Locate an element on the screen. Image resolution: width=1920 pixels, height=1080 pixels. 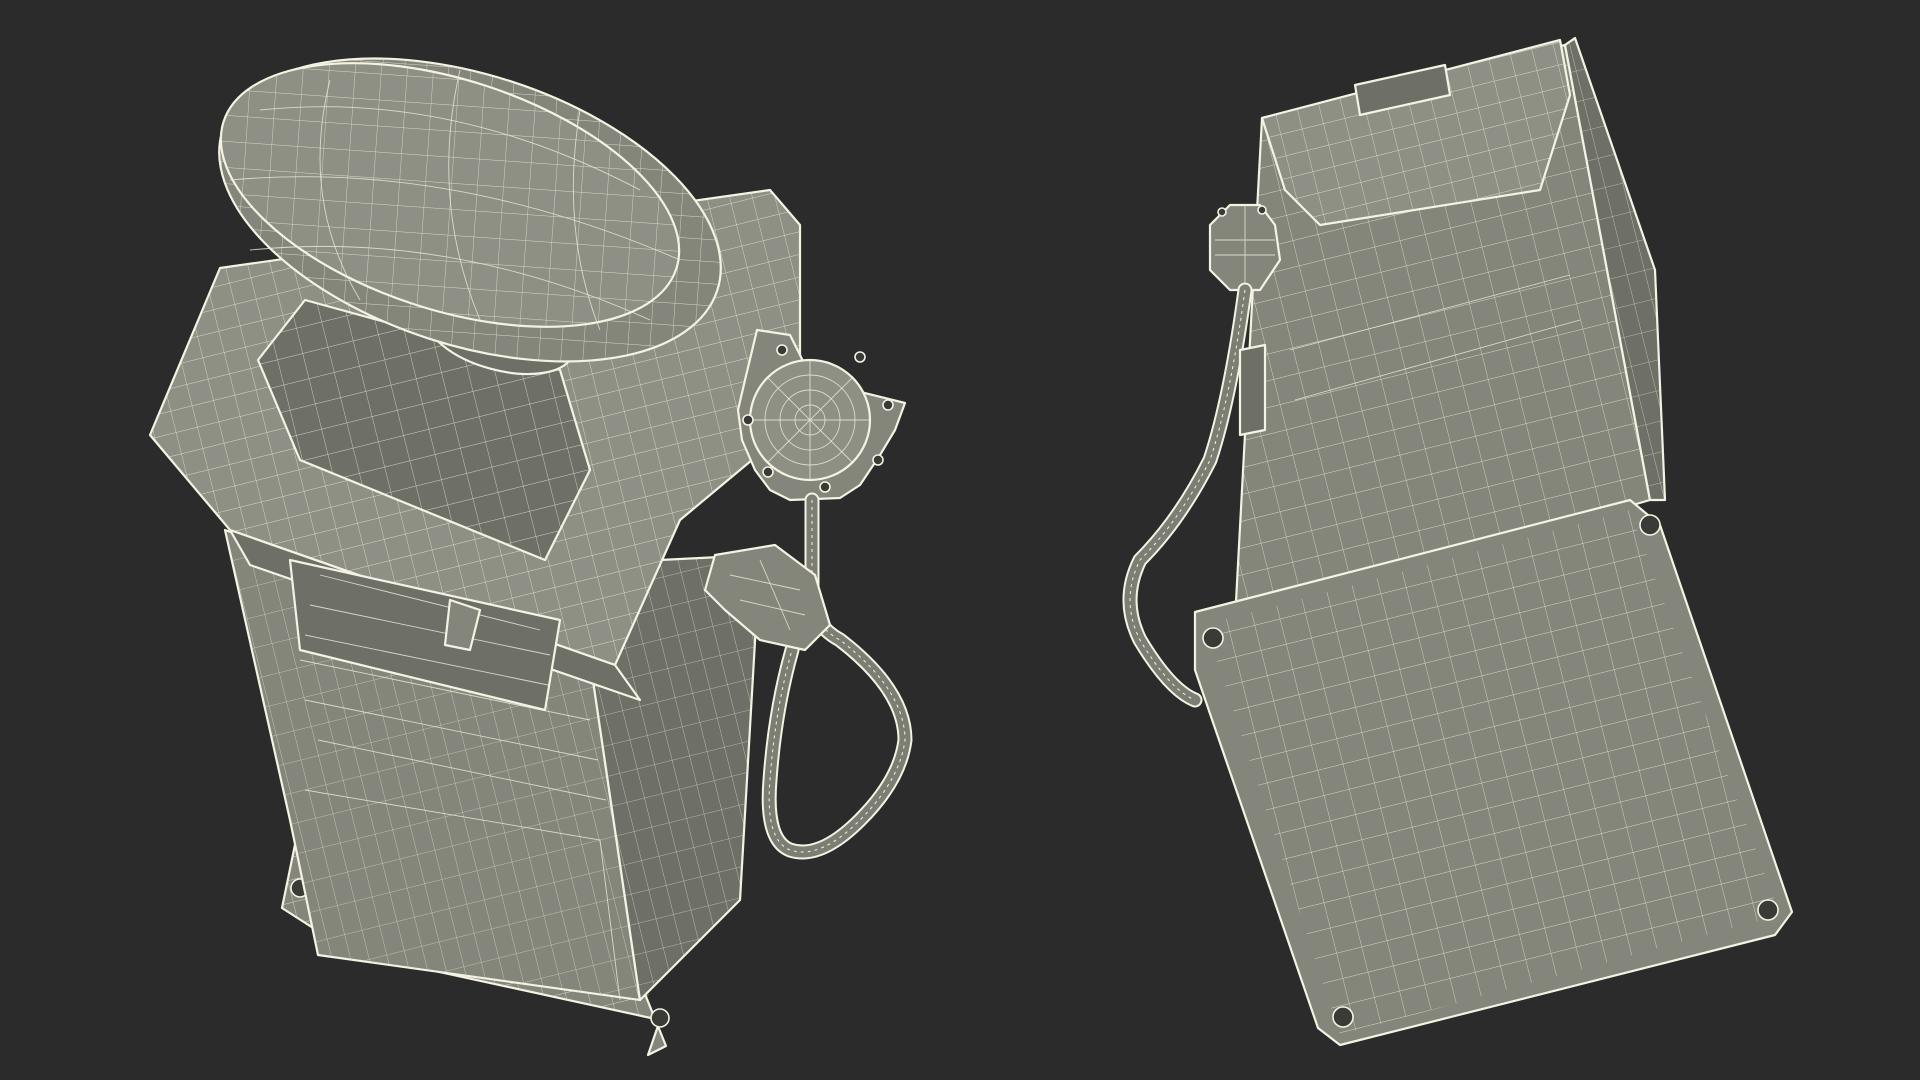
pump-gear-knob is located at coordinates (821, 415).